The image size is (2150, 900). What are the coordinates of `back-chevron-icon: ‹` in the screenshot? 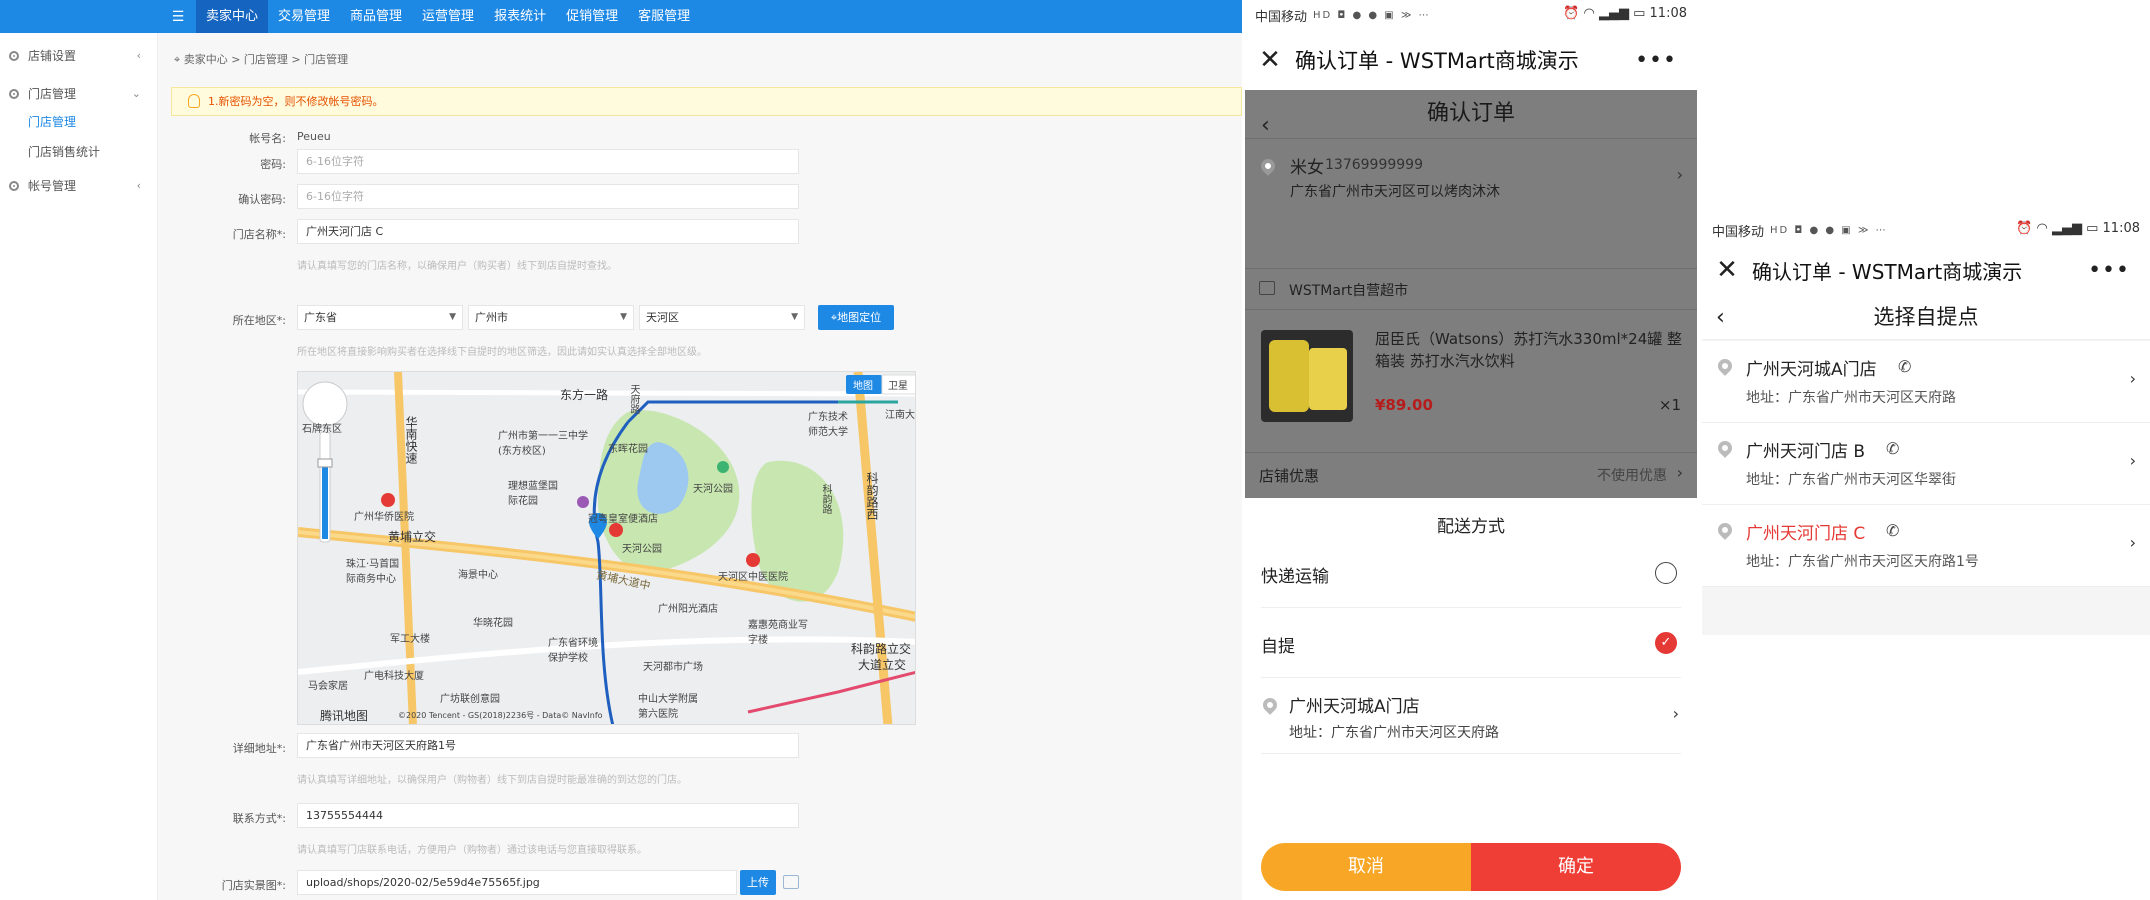 It's located at (1720, 317).